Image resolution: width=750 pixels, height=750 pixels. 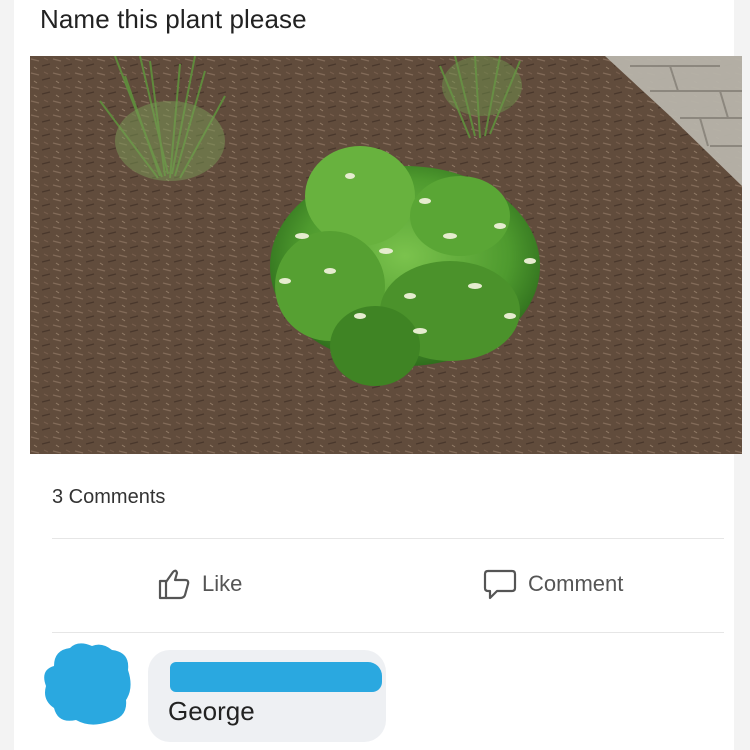 What do you see at coordinates (276, 677) in the screenshot?
I see `redaction-mark` at bounding box center [276, 677].